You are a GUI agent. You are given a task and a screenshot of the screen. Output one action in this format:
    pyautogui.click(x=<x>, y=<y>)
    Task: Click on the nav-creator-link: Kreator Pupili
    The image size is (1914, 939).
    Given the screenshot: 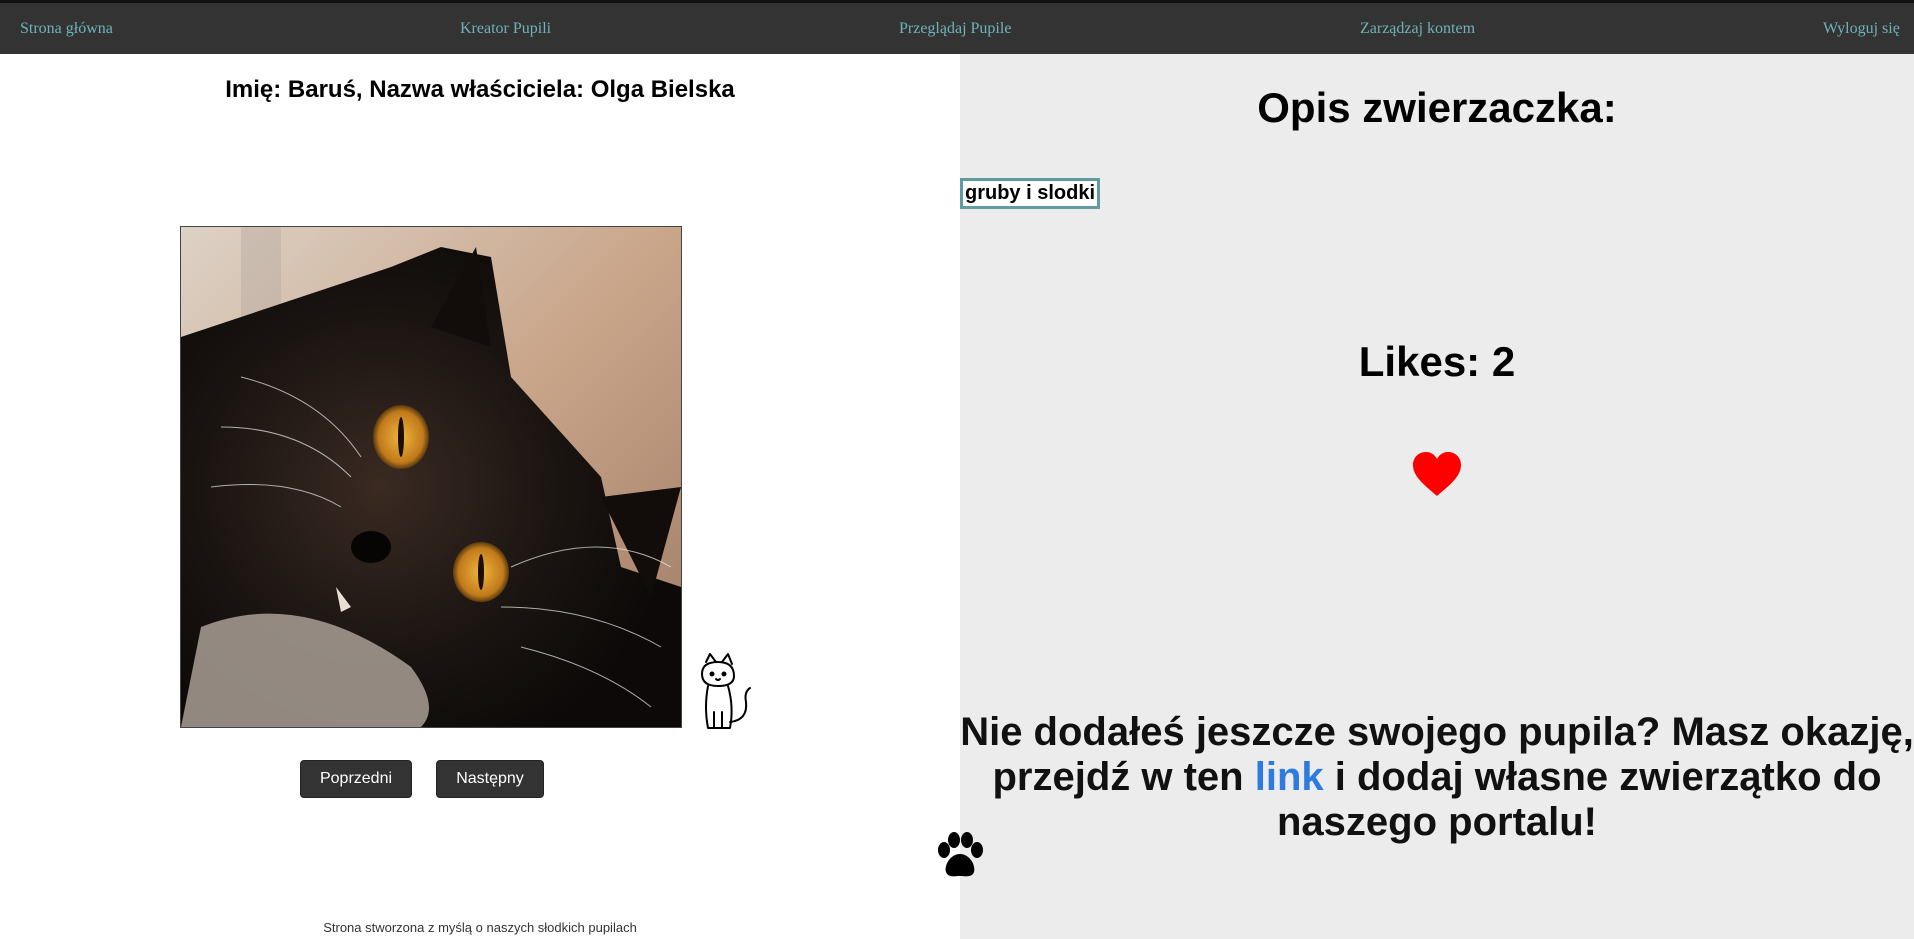 What is the action you would take?
    pyautogui.click(x=505, y=29)
    